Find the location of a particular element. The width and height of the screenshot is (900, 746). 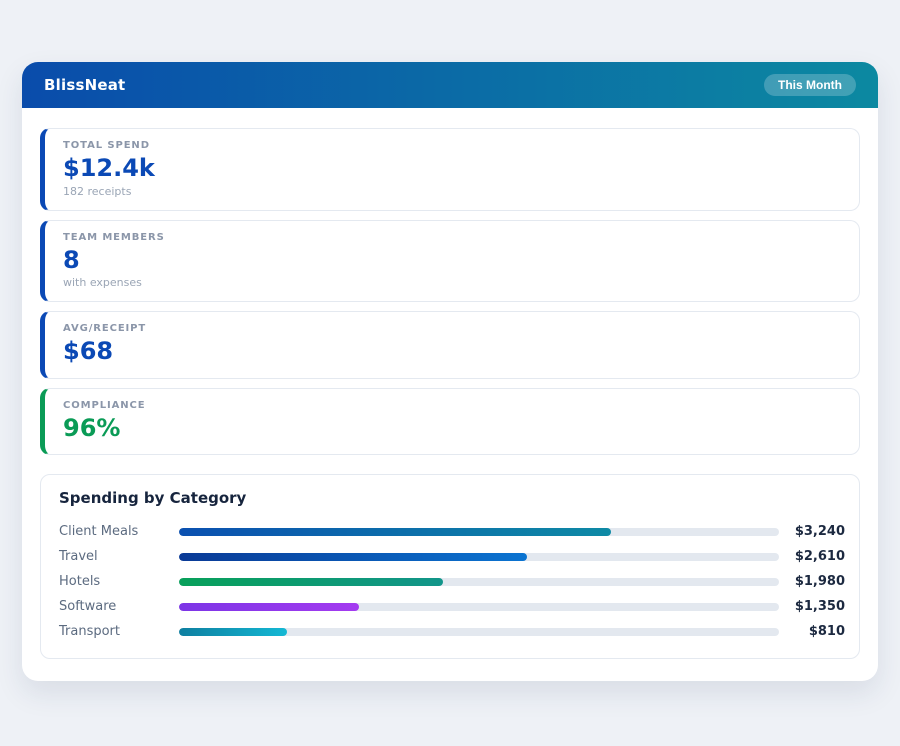

chart-title: Spending by Category is located at coordinates (153, 498).